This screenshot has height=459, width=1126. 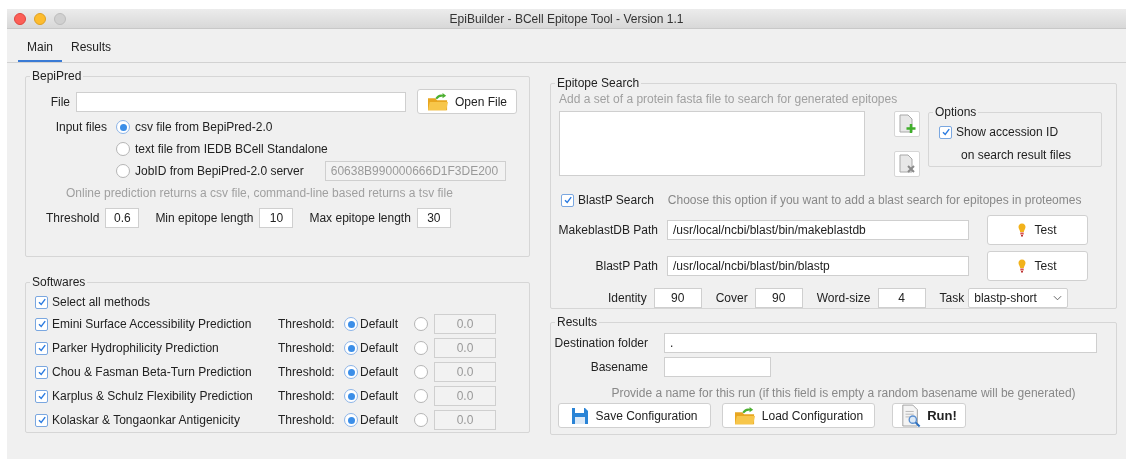 What do you see at coordinates (152, 324) in the screenshot?
I see `checkbox-label: Emini Surface Accessibility Prediction` at bounding box center [152, 324].